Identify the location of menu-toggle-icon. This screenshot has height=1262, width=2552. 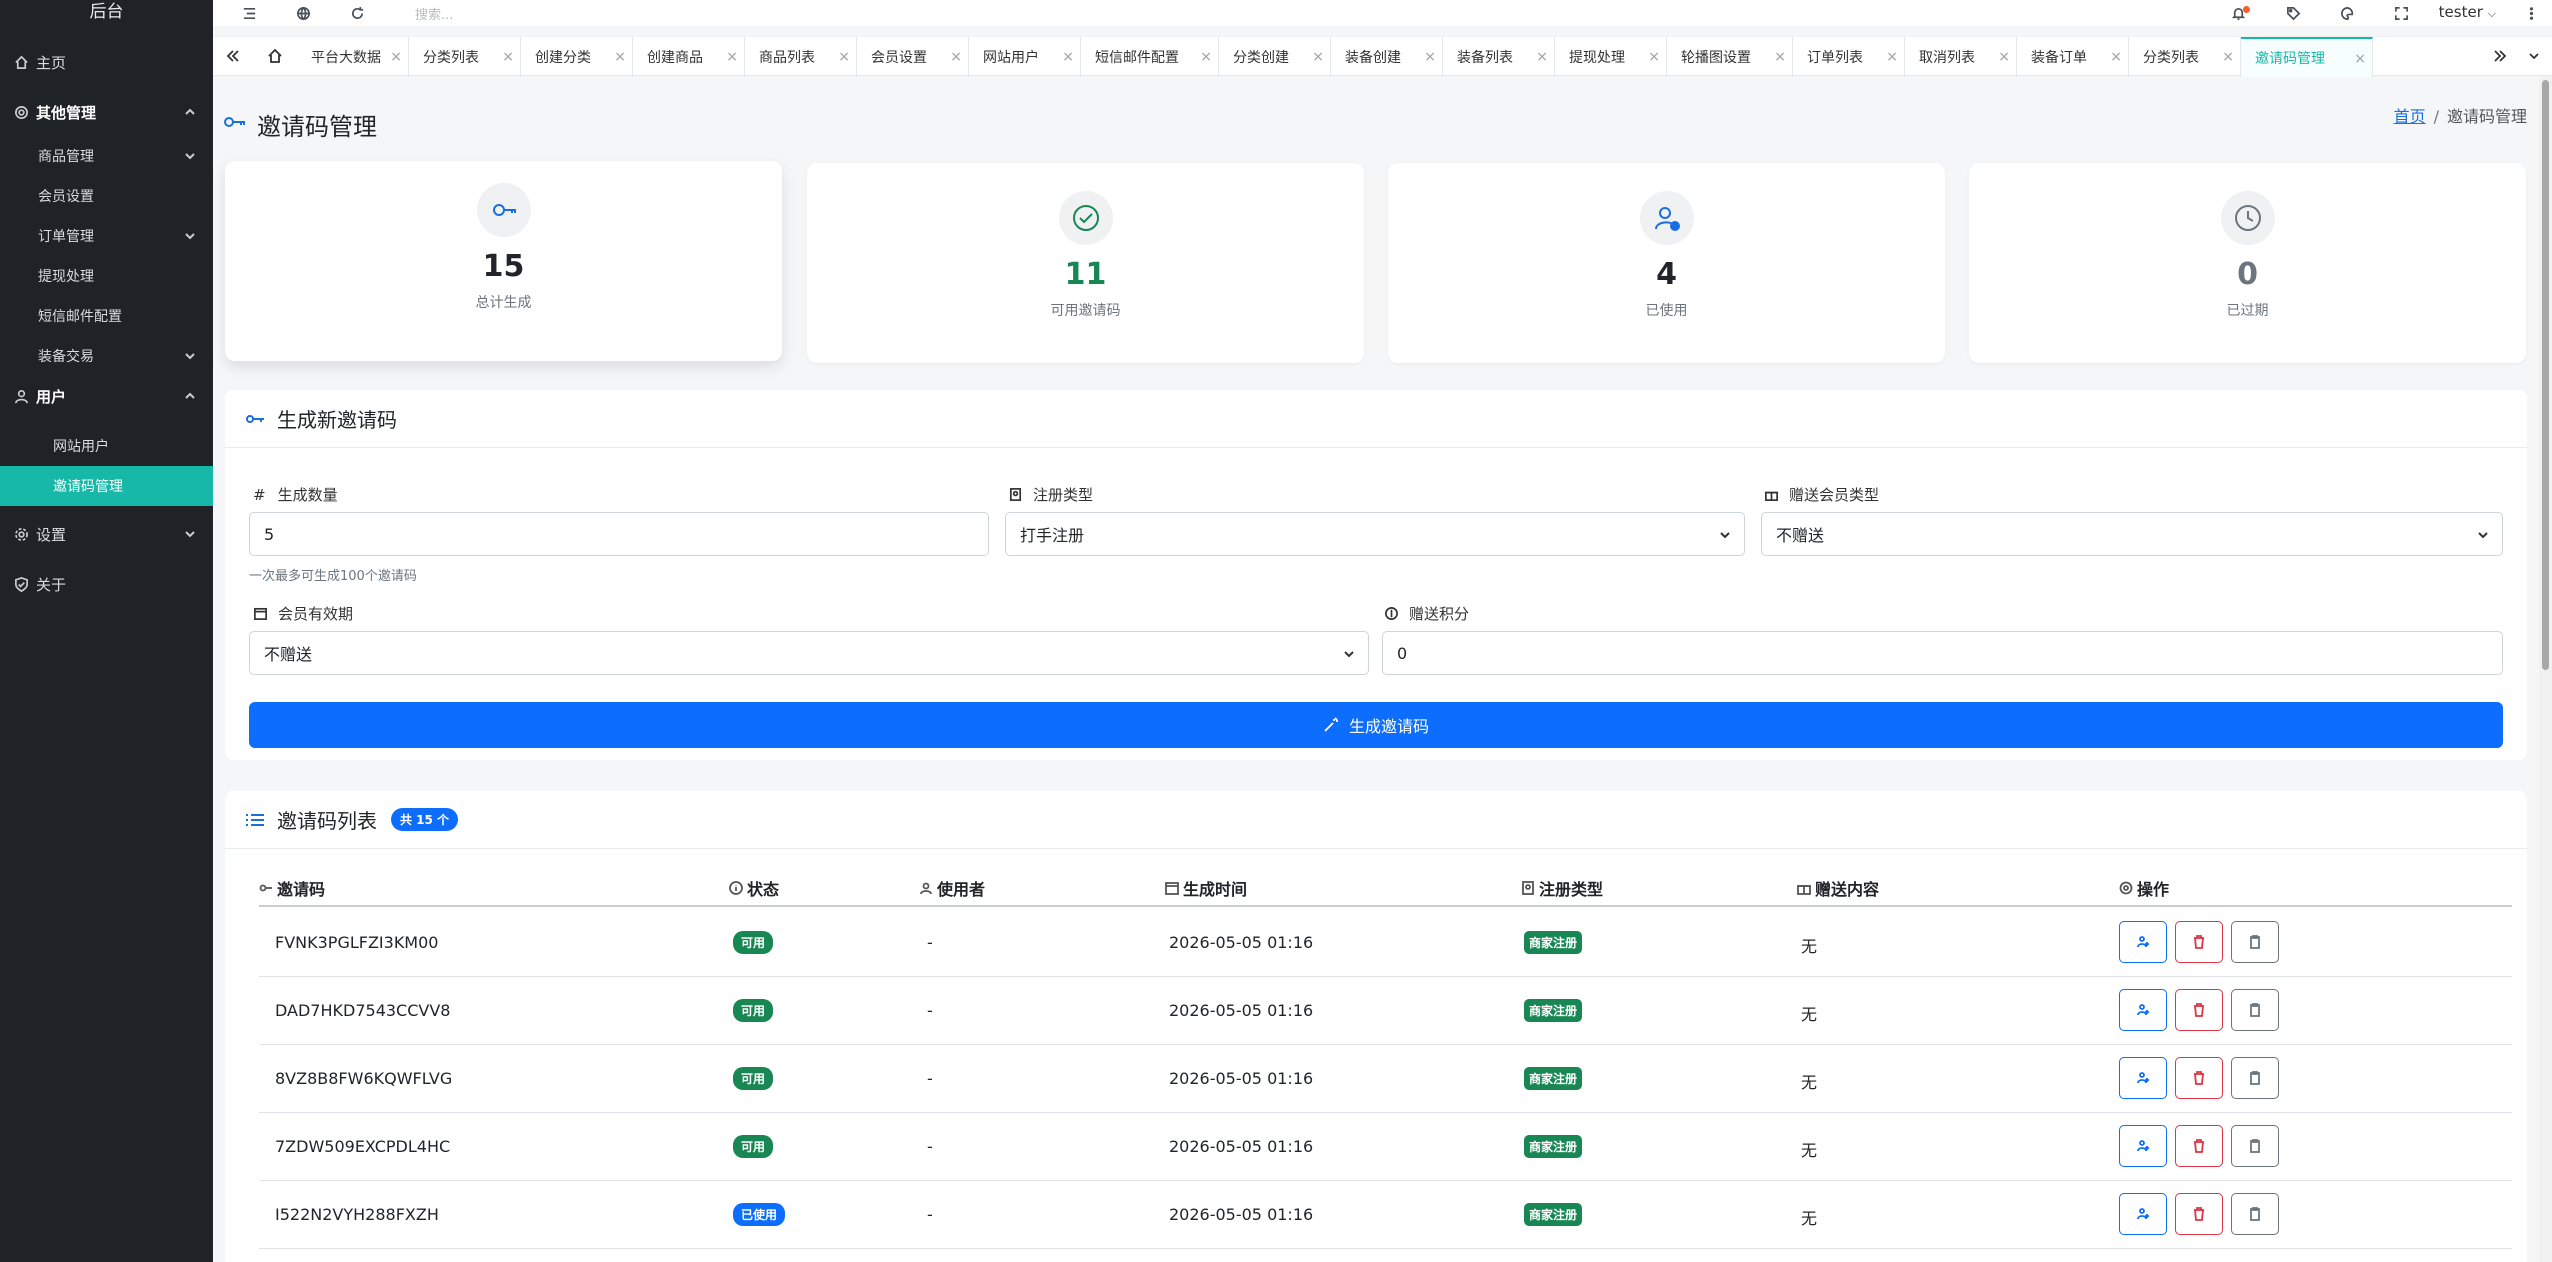
(249, 13).